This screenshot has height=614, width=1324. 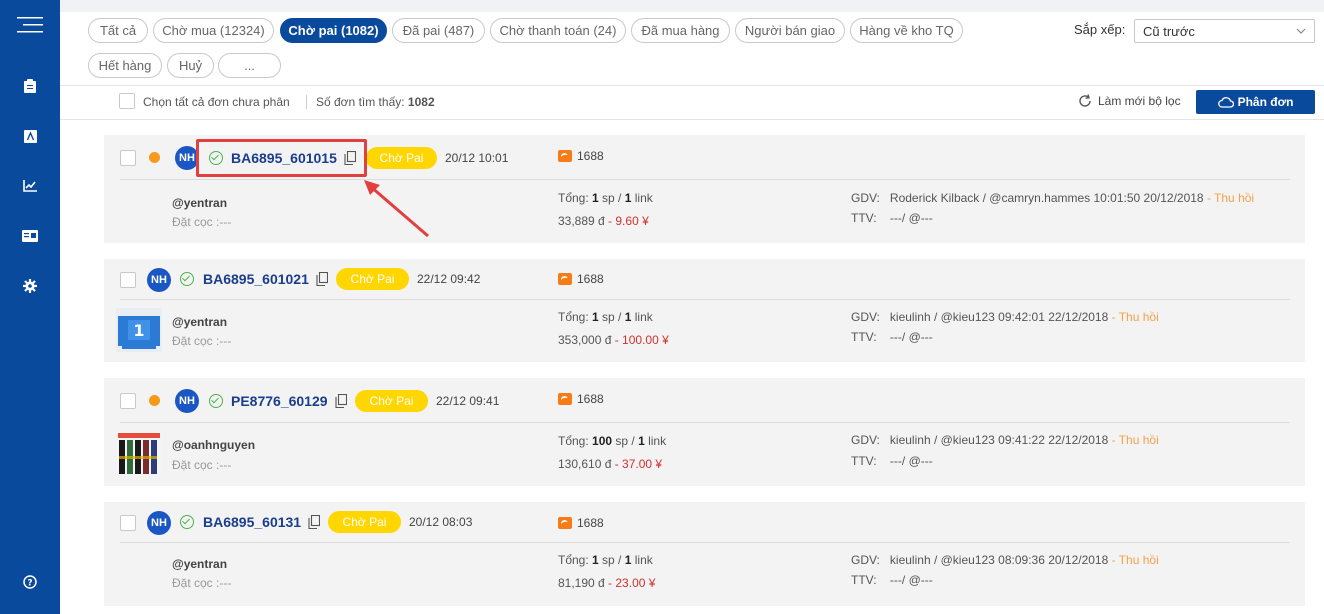 What do you see at coordinates (1225, 102) in the screenshot?
I see `cloud-icon` at bounding box center [1225, 102].